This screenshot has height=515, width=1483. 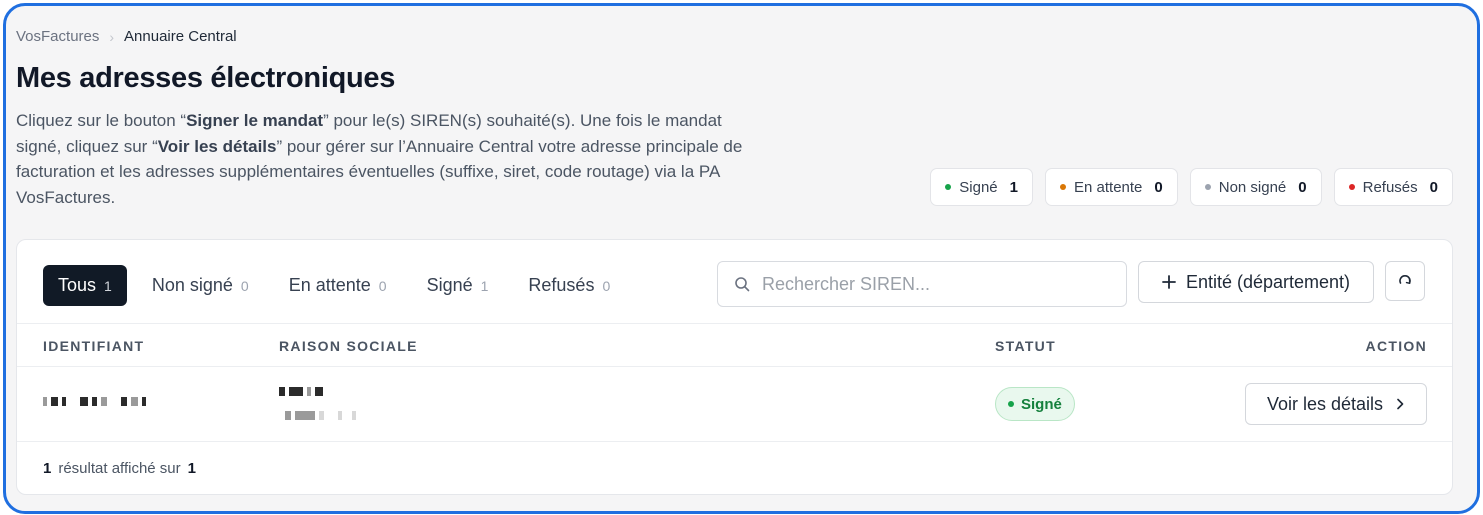 I want to click on tab-unsigned: Non signé 0, so click(x=200, y=285).